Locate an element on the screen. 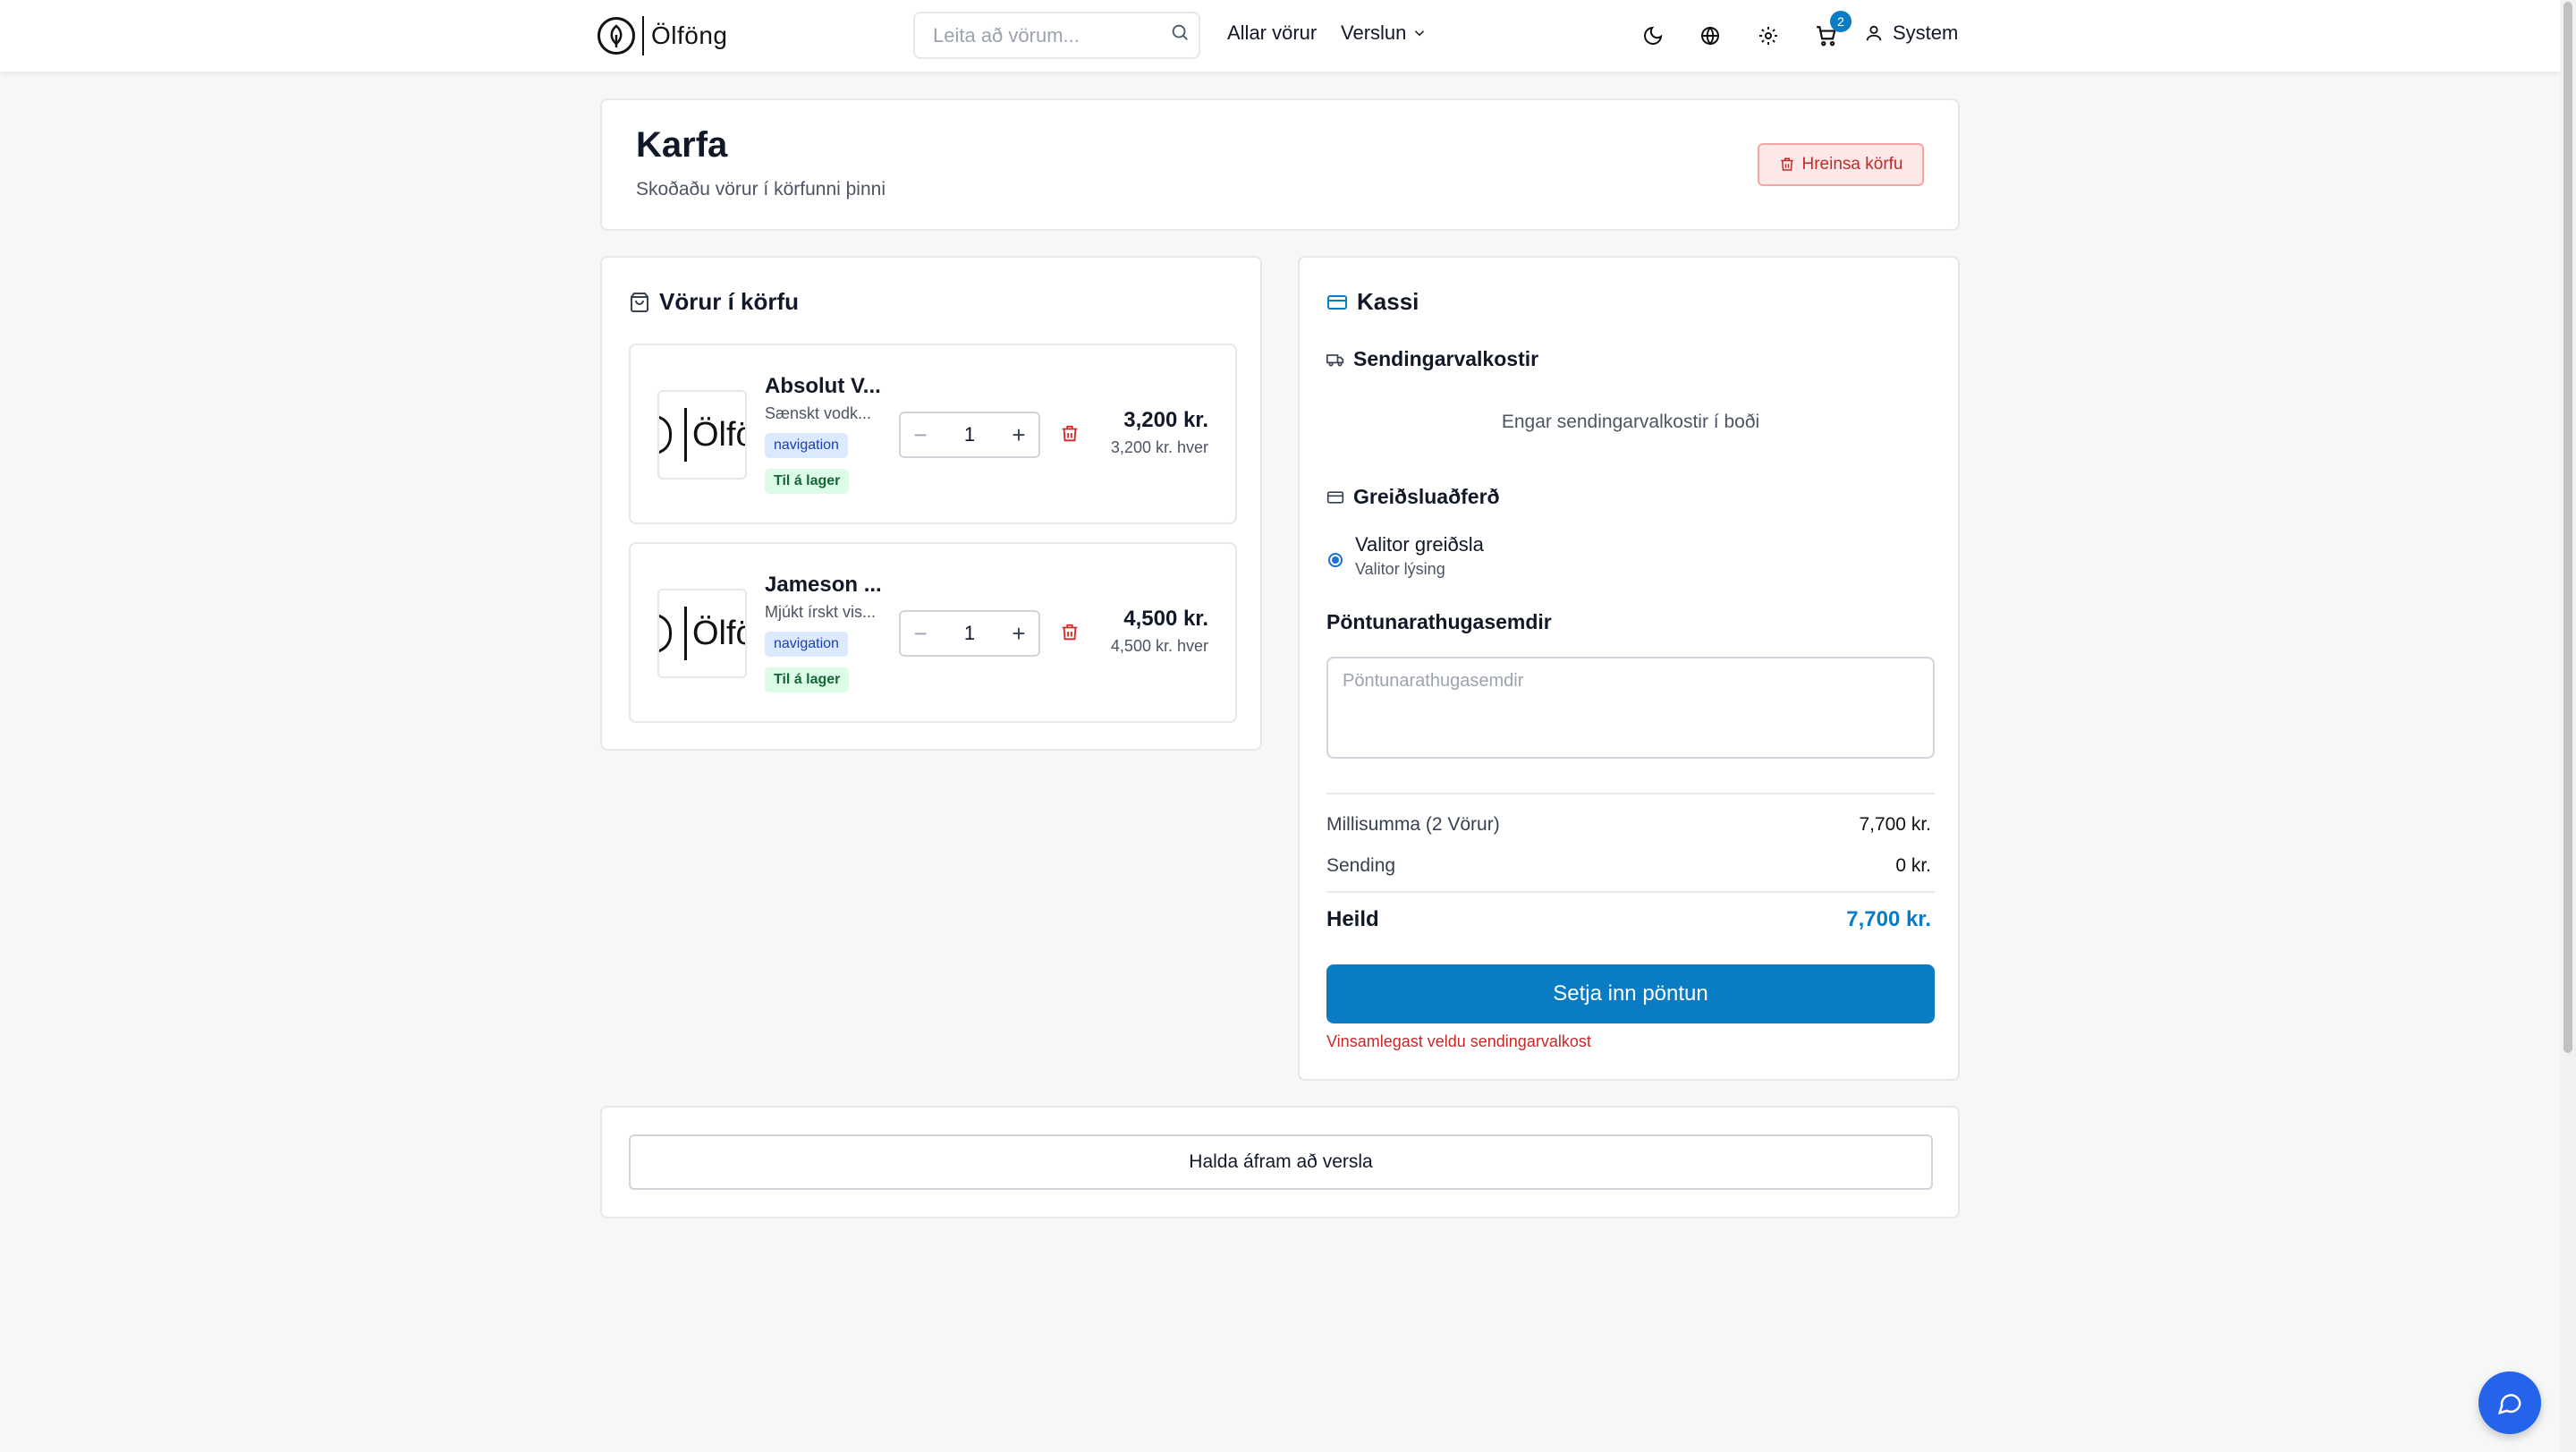  logo-text: Ölföng is located at coordinates (689, 35).